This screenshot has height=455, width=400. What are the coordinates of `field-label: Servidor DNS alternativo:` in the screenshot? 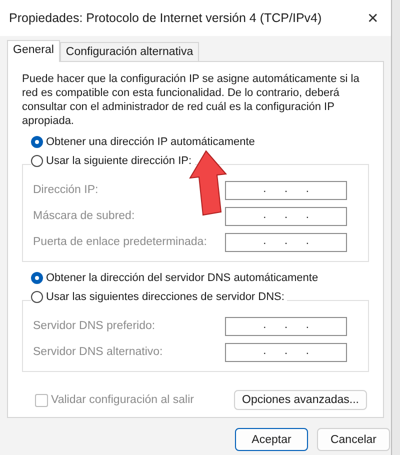 It's located at (98, 352).